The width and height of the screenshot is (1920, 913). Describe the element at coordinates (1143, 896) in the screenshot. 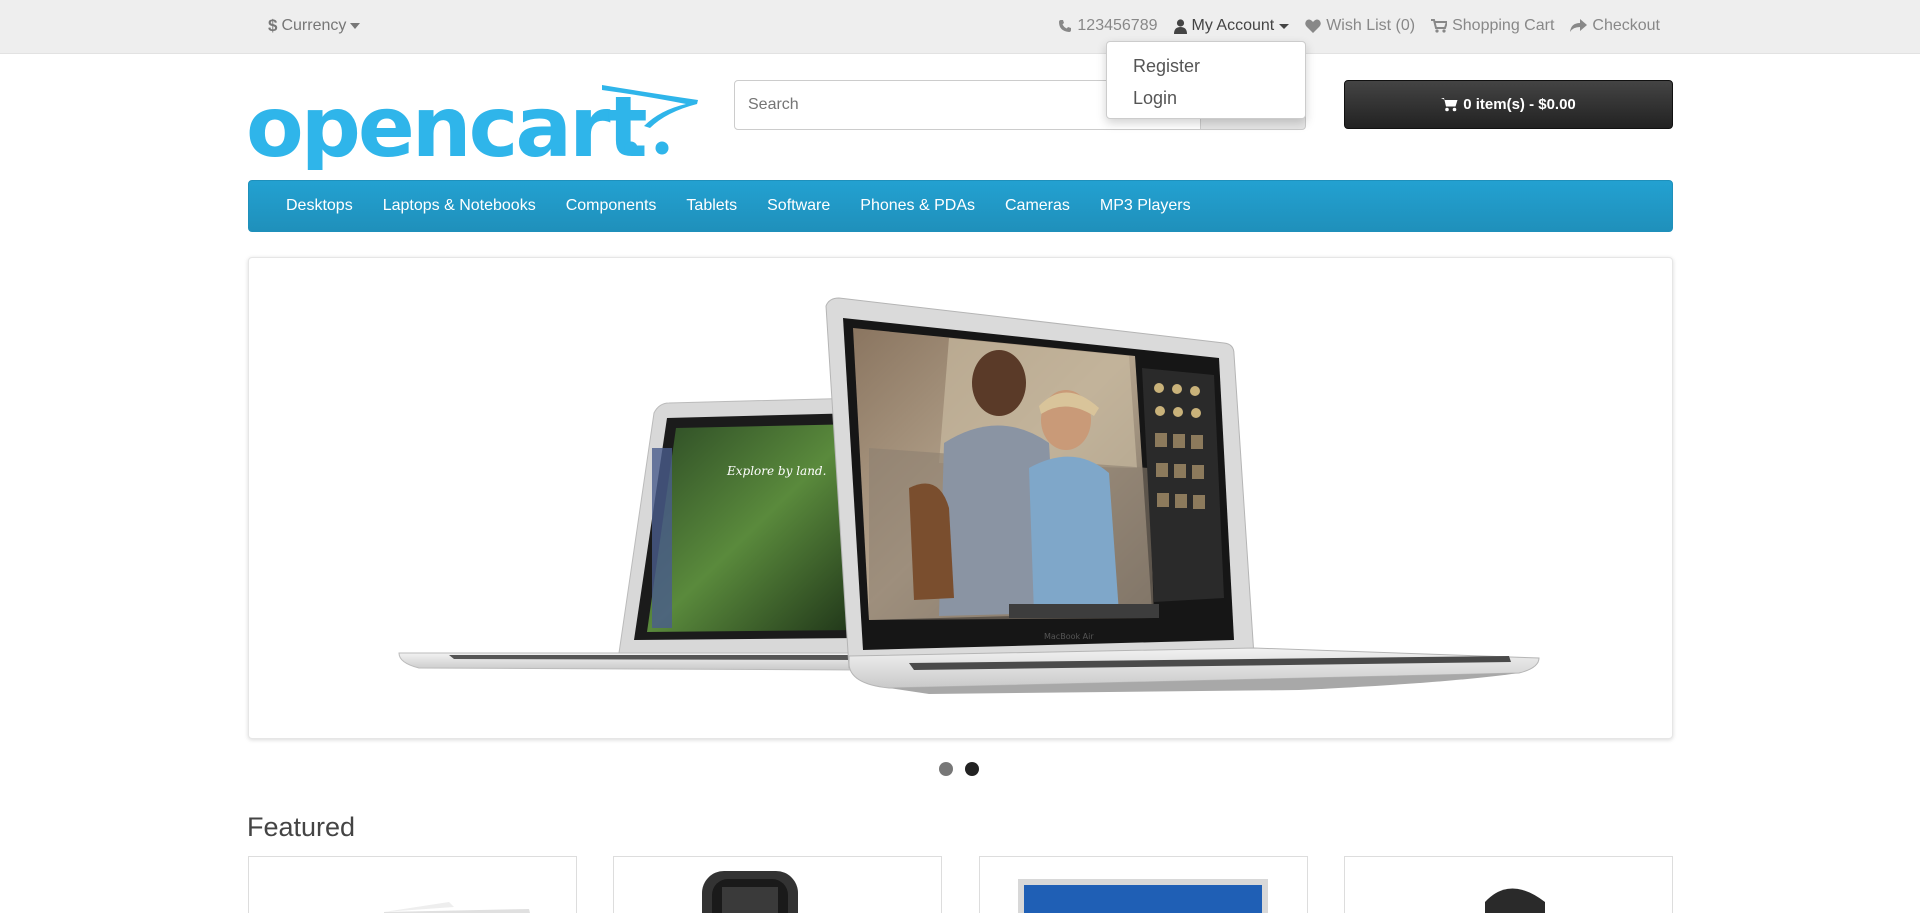

I see `product-image-cinema-display` at that location.